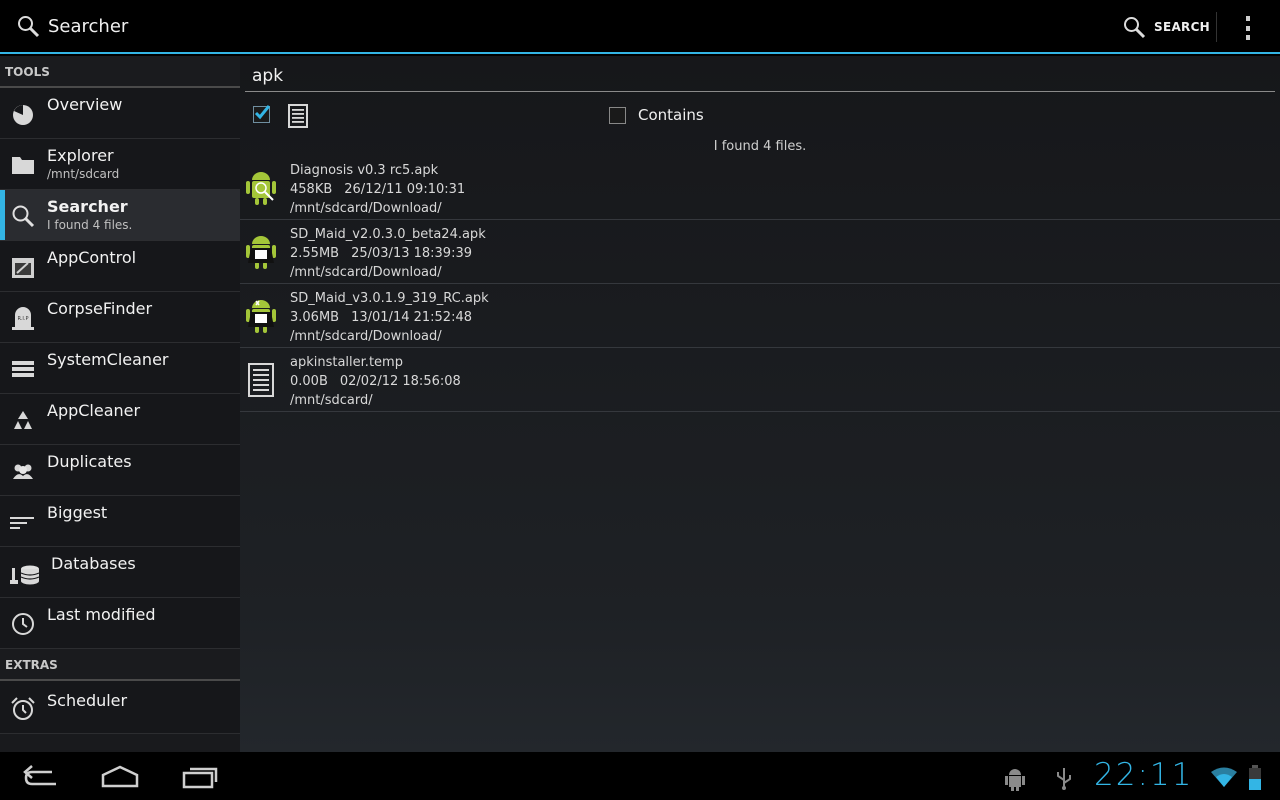 This screenshot has width=1280, height=800. I want to click on sidebar-item-label: AppCleaner, so click(94, 410).